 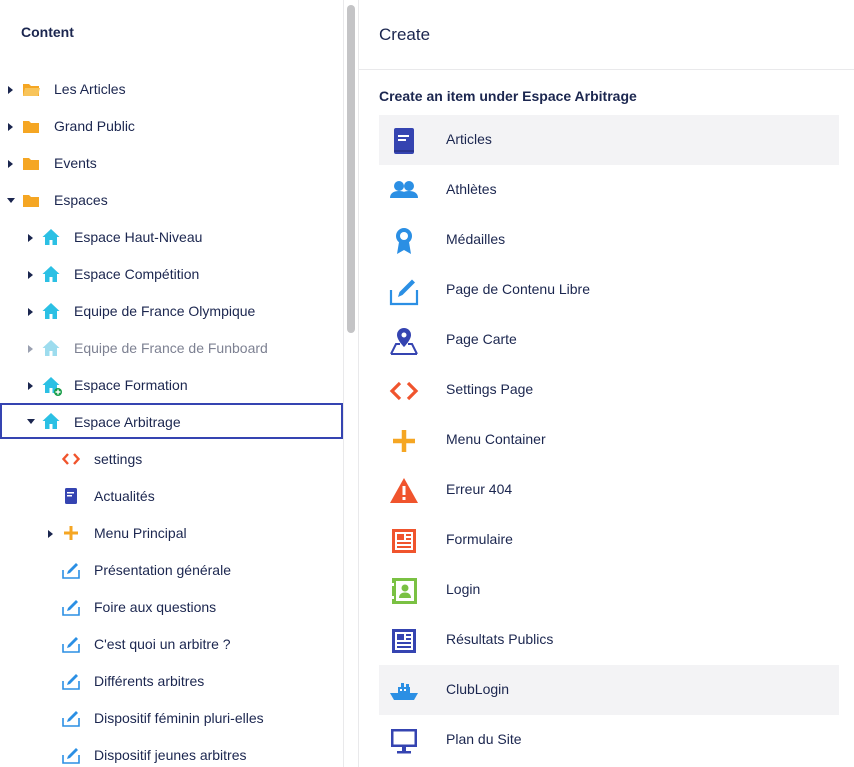 What do you see at coordinates (405, 34) in the screenshot?
I see `create-title: Create` at bounding box center [405, 34].